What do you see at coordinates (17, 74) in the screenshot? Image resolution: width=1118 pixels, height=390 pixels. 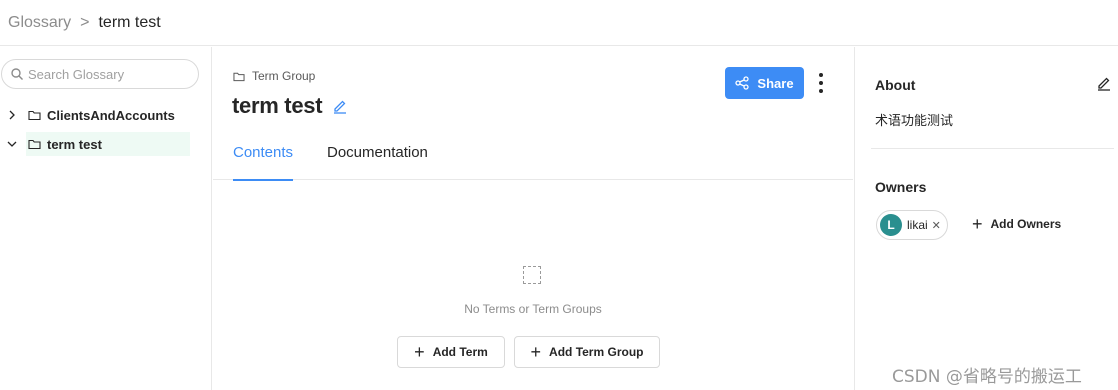 I see `search-icon` at bounding box center [17, 74].